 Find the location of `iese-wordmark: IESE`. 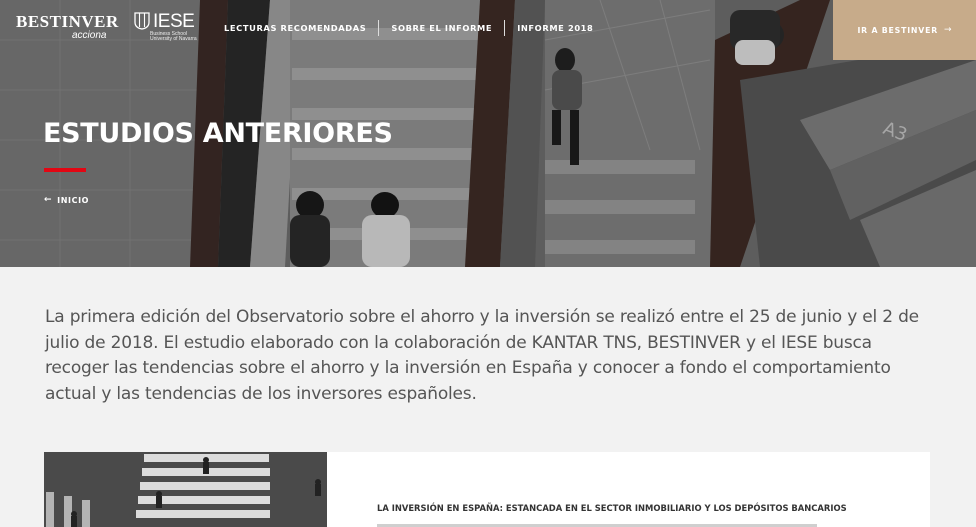

iese-wordmark: IESE is located at coordinates (174, 21).